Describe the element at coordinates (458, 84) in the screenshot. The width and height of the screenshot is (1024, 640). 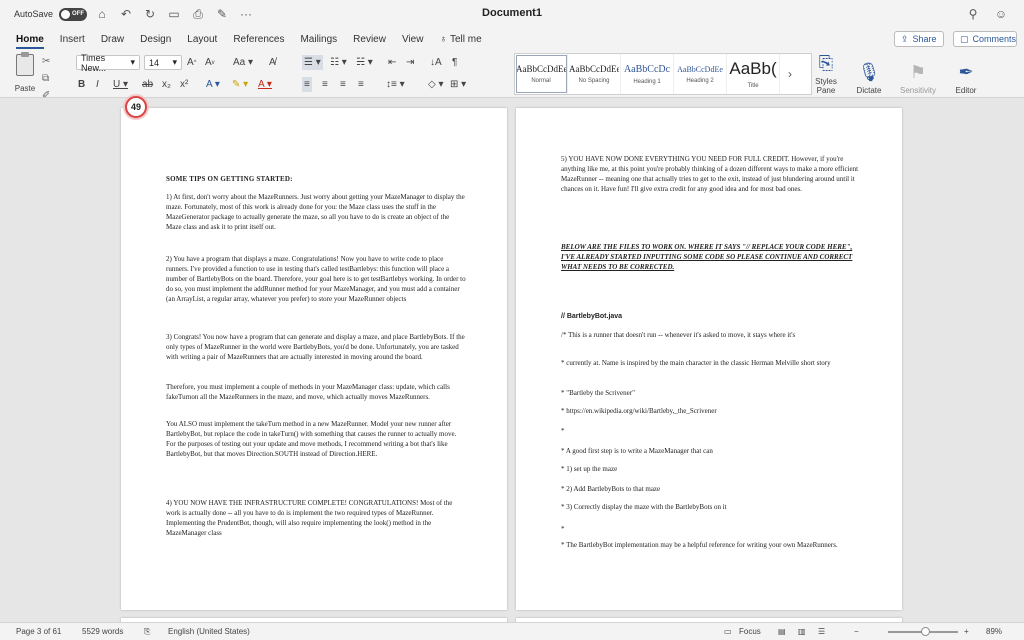
I see `borders-icon: ⊞ ▾` at that location.